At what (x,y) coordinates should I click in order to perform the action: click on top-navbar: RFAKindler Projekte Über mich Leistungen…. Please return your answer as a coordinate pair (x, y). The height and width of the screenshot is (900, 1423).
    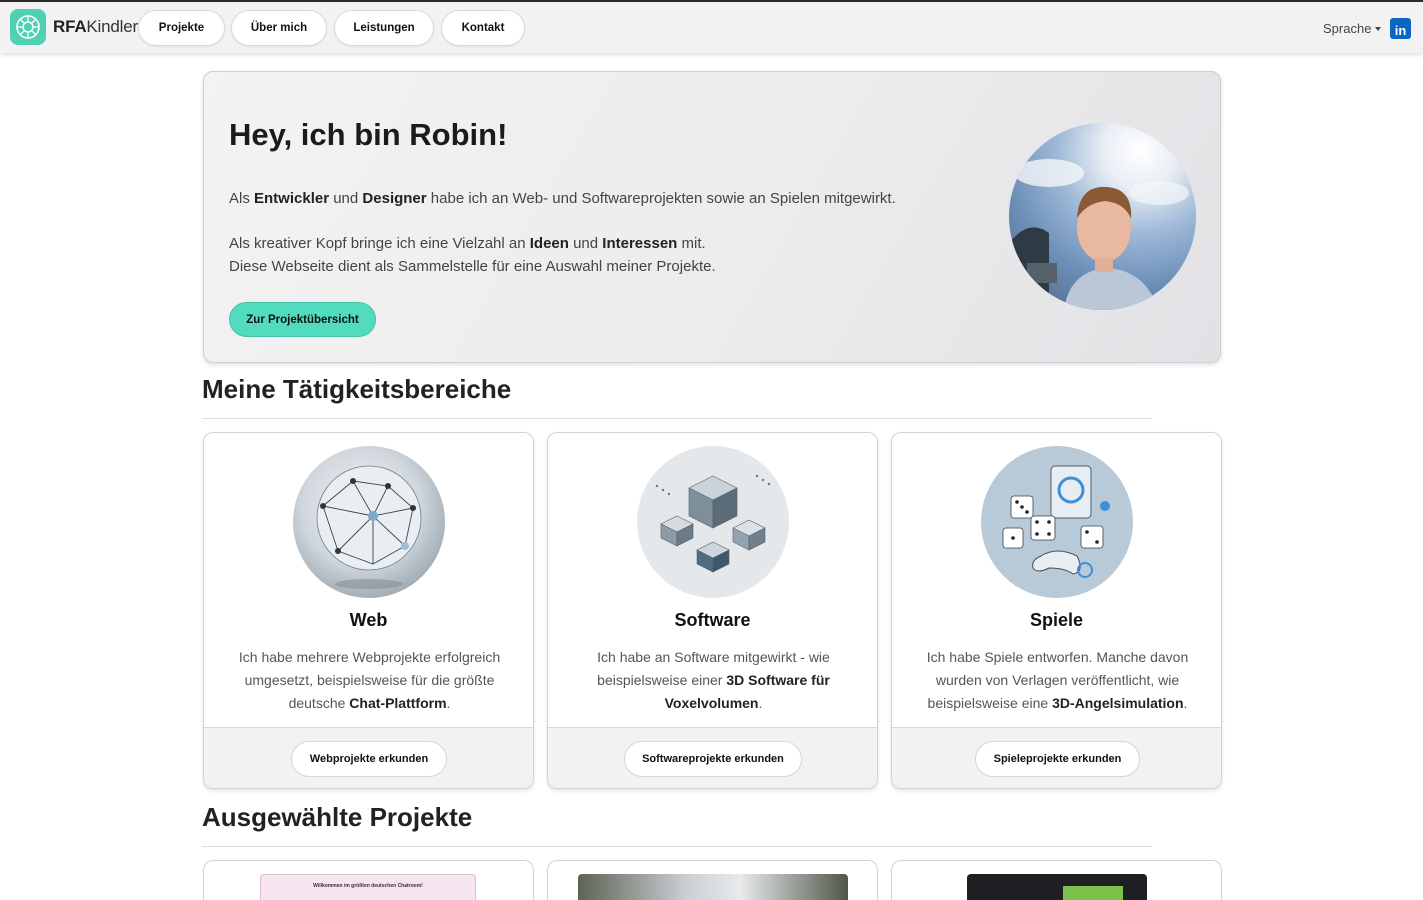
    Looking at the image, I should click on (711, 26).